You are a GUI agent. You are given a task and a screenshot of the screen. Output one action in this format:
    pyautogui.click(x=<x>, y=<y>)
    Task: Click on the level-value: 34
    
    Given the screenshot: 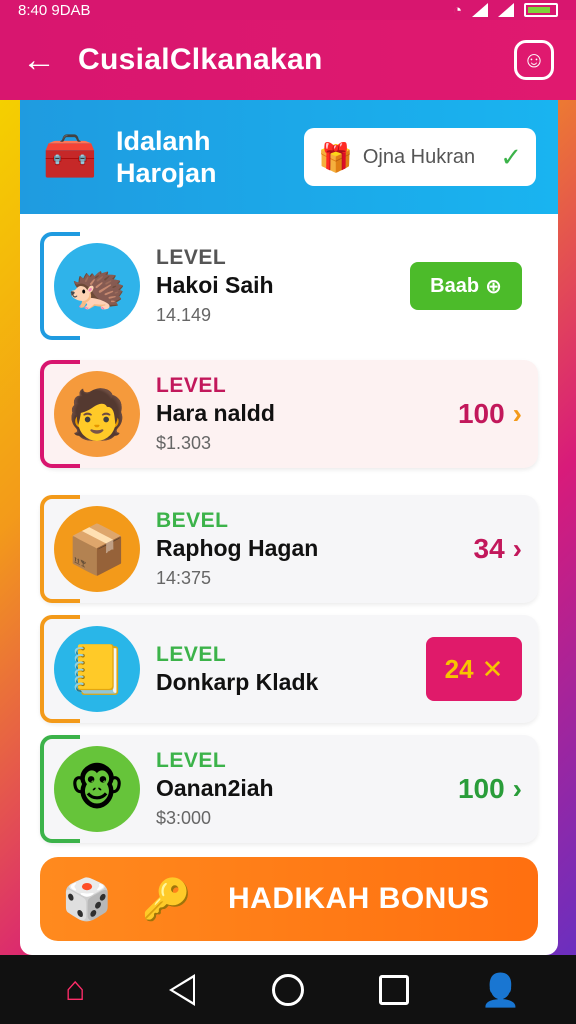 What is the action you would take?
    pyautogui.click(x=489, y=548)
    